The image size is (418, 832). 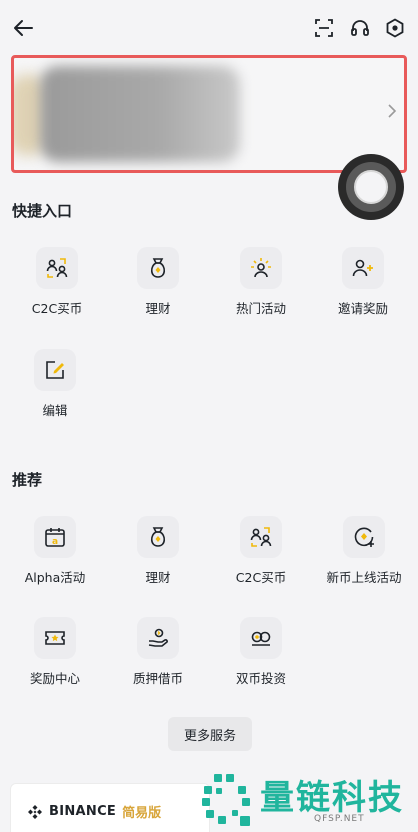 I want to click on floating-assistive-button, so click(x=371, y=187).